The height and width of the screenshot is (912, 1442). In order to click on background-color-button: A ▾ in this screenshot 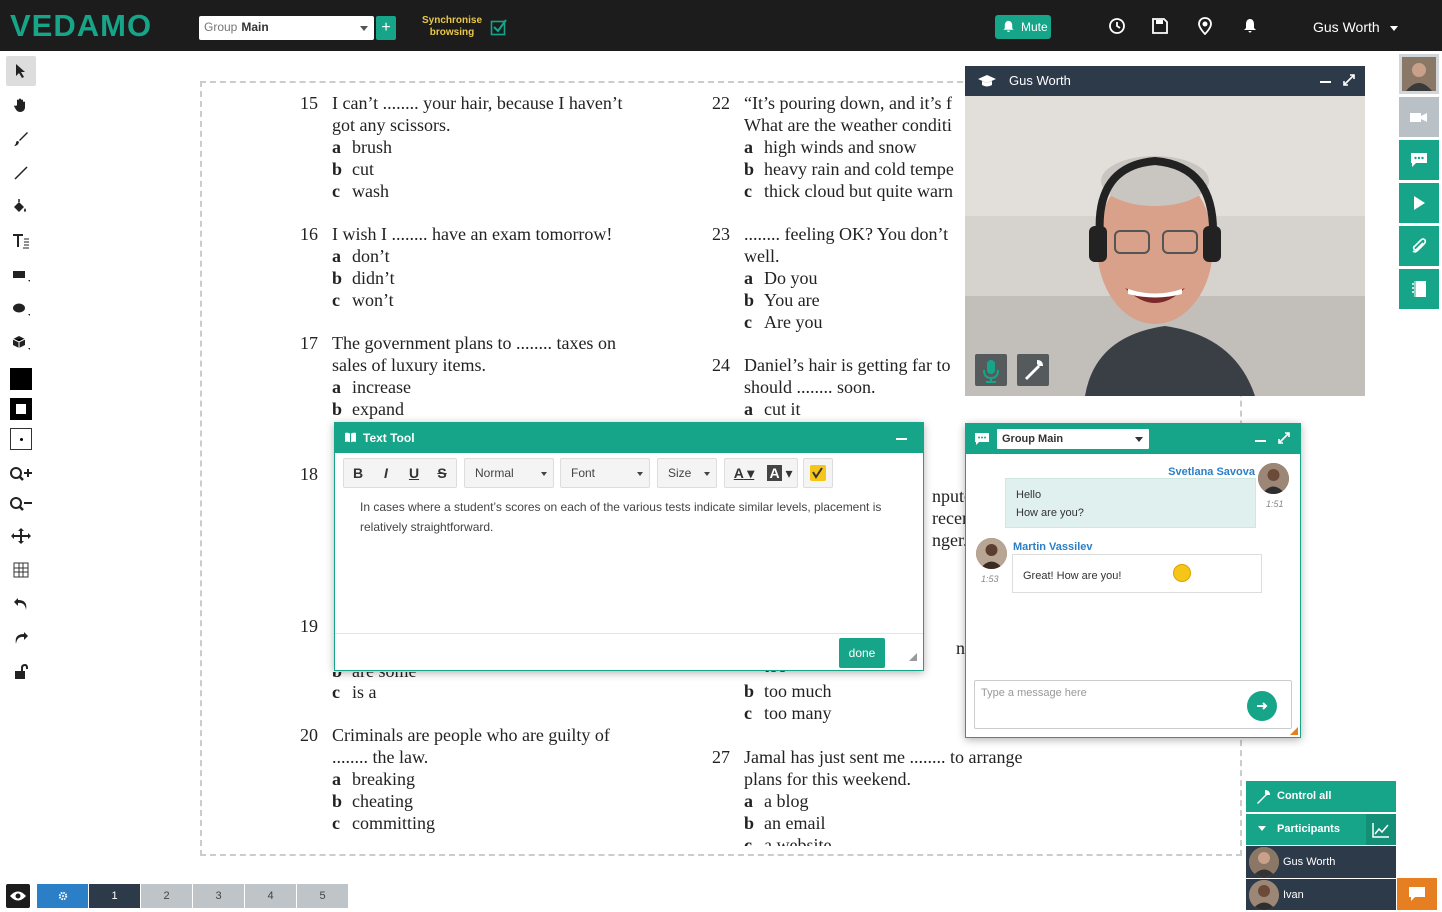, I will do `click(780, 473)`.